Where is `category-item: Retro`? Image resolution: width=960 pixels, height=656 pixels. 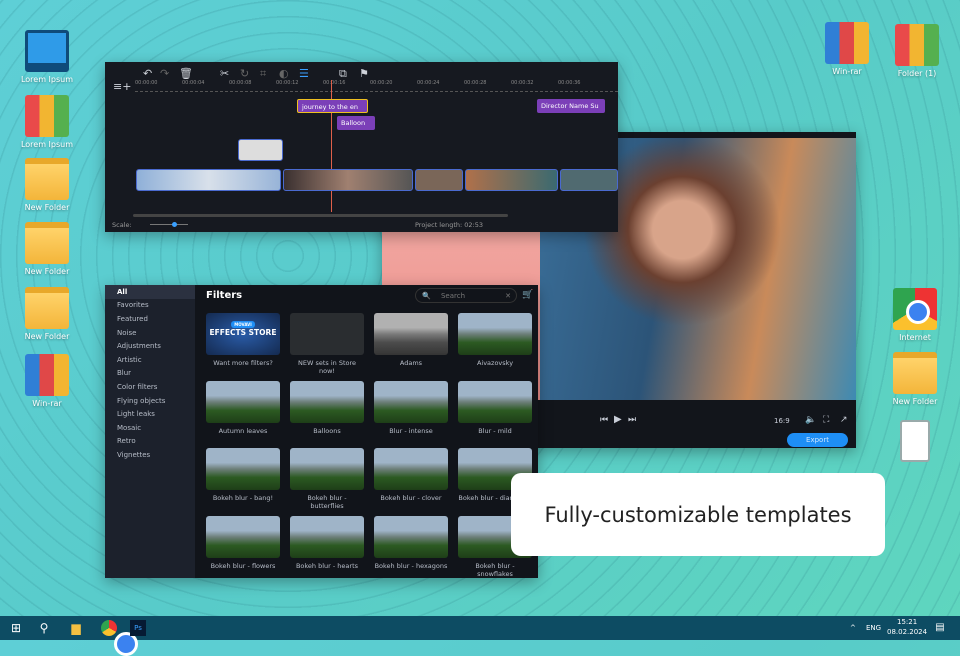
category-item: Retro is located at coordinates (150, 442).